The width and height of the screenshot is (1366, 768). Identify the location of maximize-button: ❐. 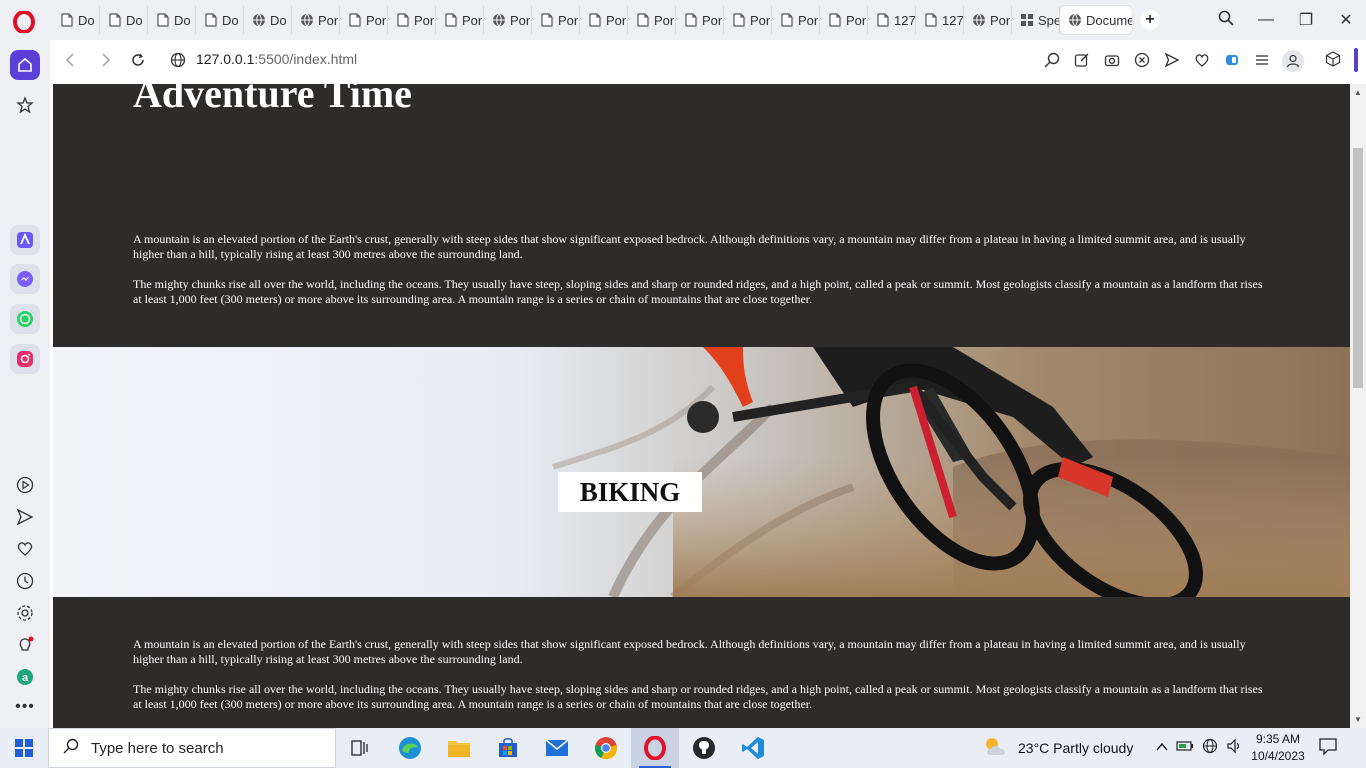
(1306, 20).